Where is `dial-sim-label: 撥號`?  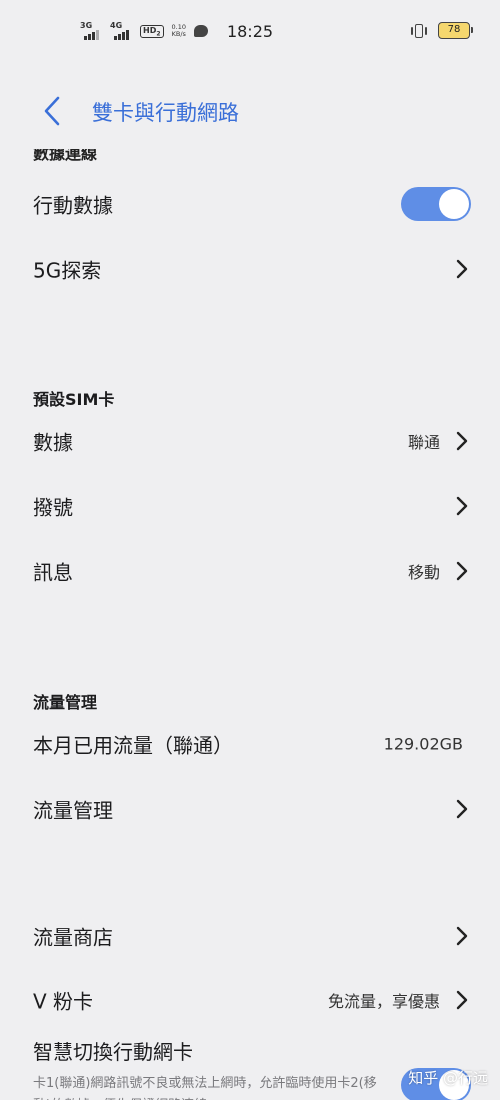 dial-sim-label: 撥號 is located at coordinates (53, 507).